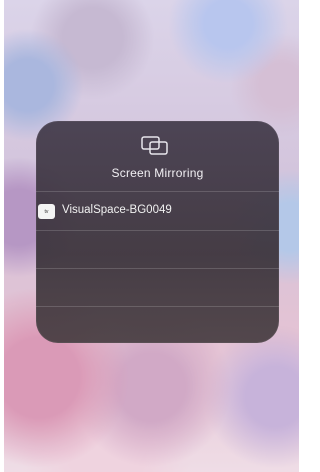 The image size is (320, 472). Describe the element at coordinates (154, 145) in the screenshot. I see `screen-mirroring-icon` at that location.